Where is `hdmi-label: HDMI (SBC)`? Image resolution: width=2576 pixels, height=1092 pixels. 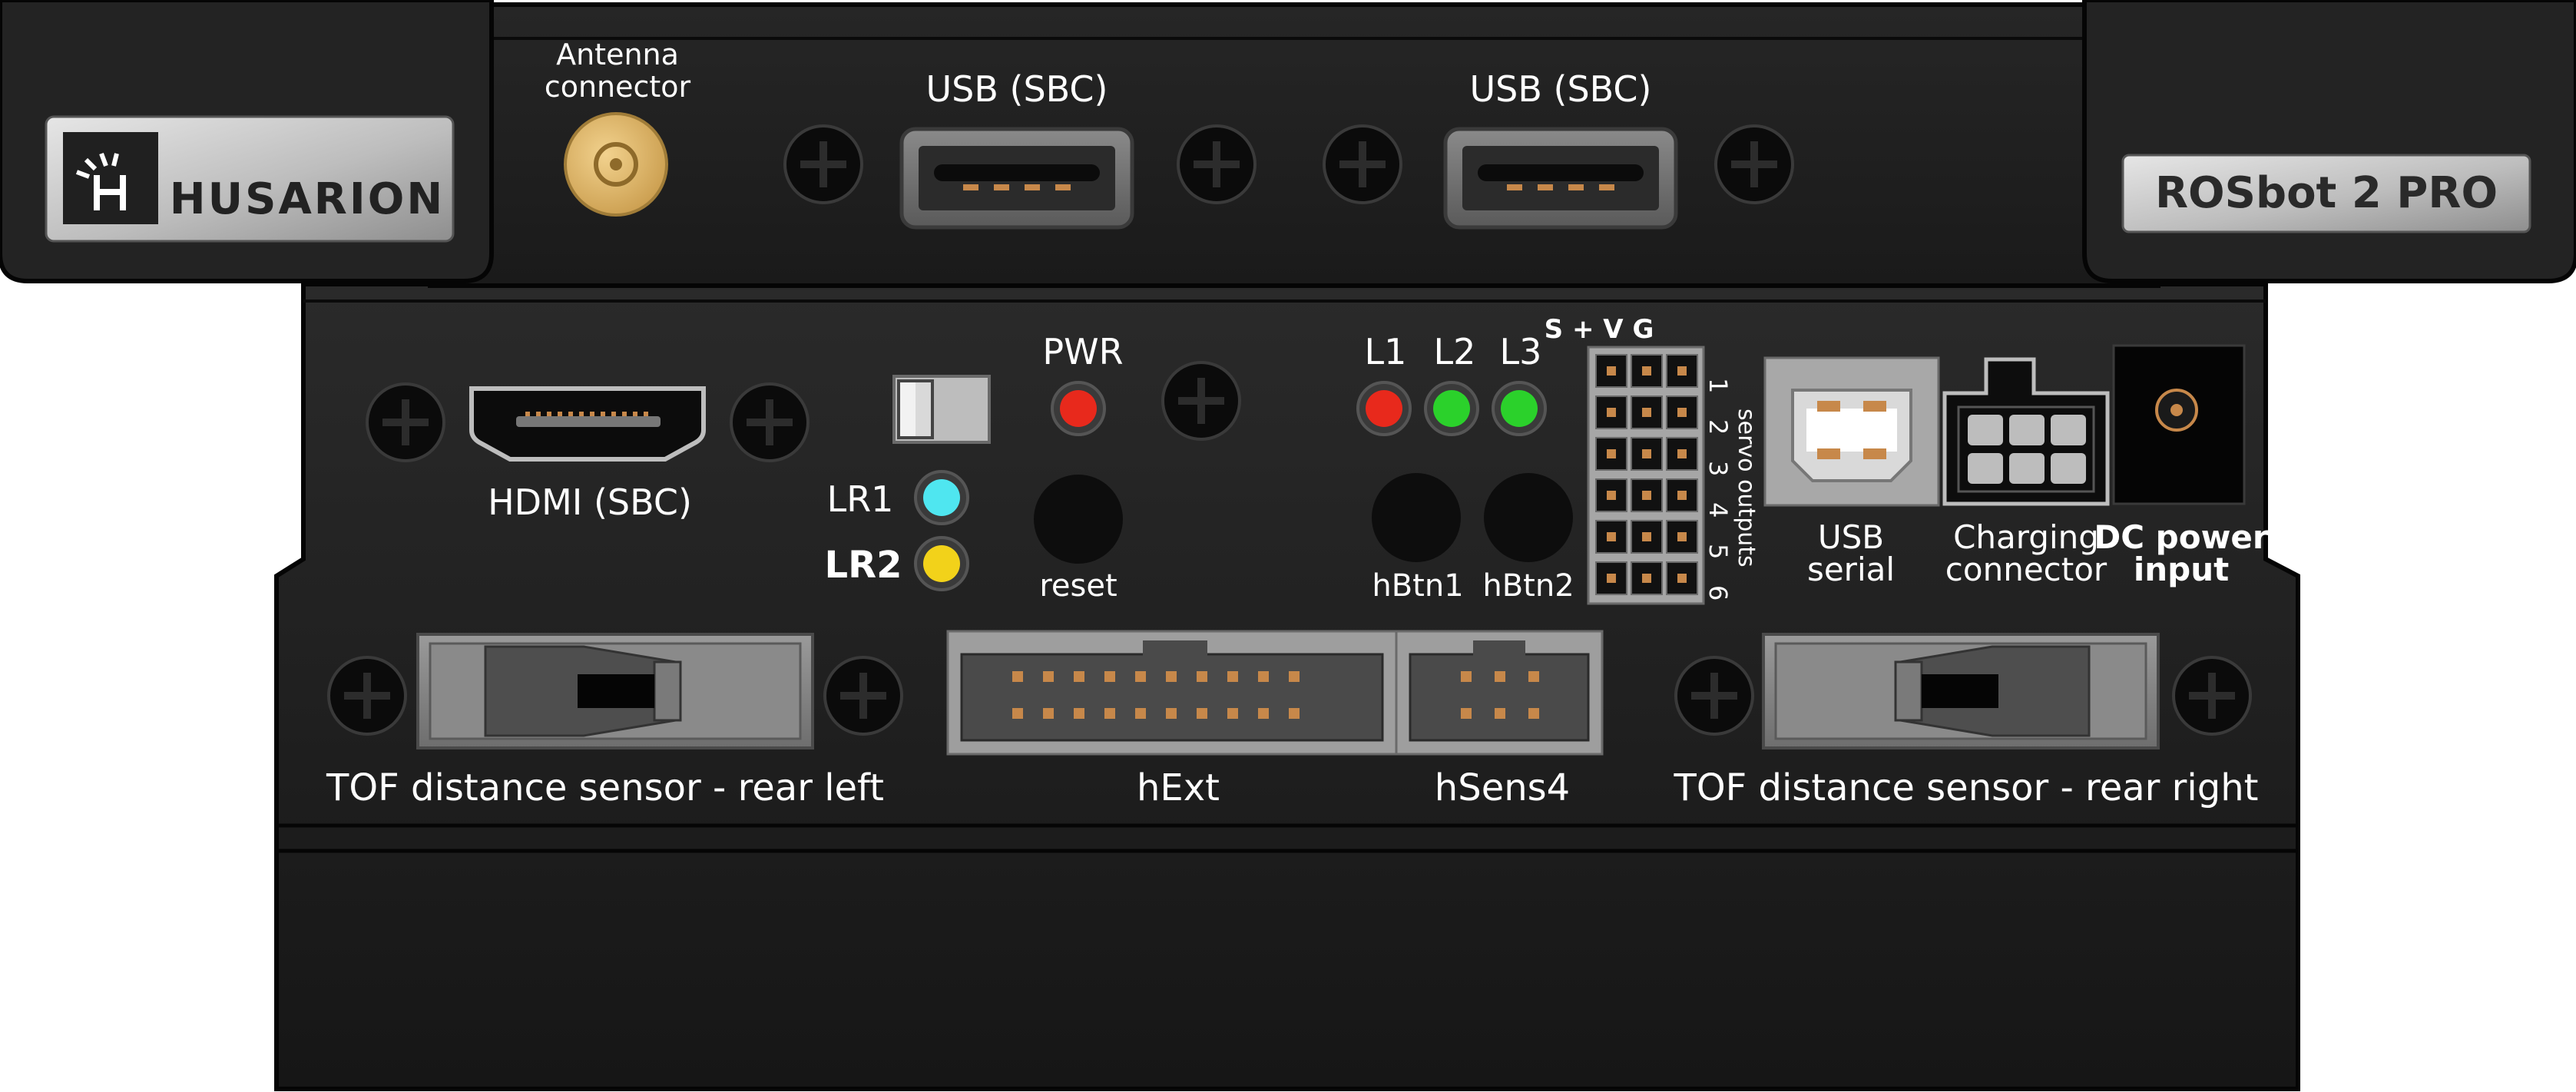 hdmi-label: HDMI (SBC) is located at coordinates (590, 502).